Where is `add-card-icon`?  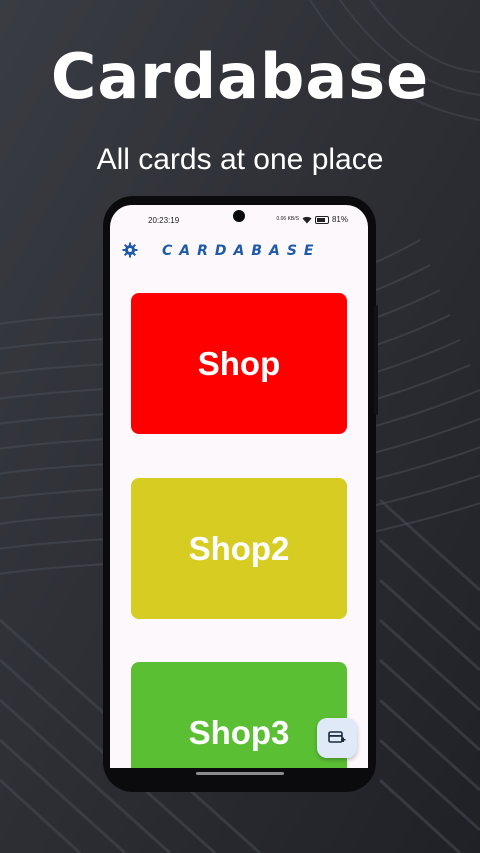 add-card-icon is located at coordinates (337, 737).